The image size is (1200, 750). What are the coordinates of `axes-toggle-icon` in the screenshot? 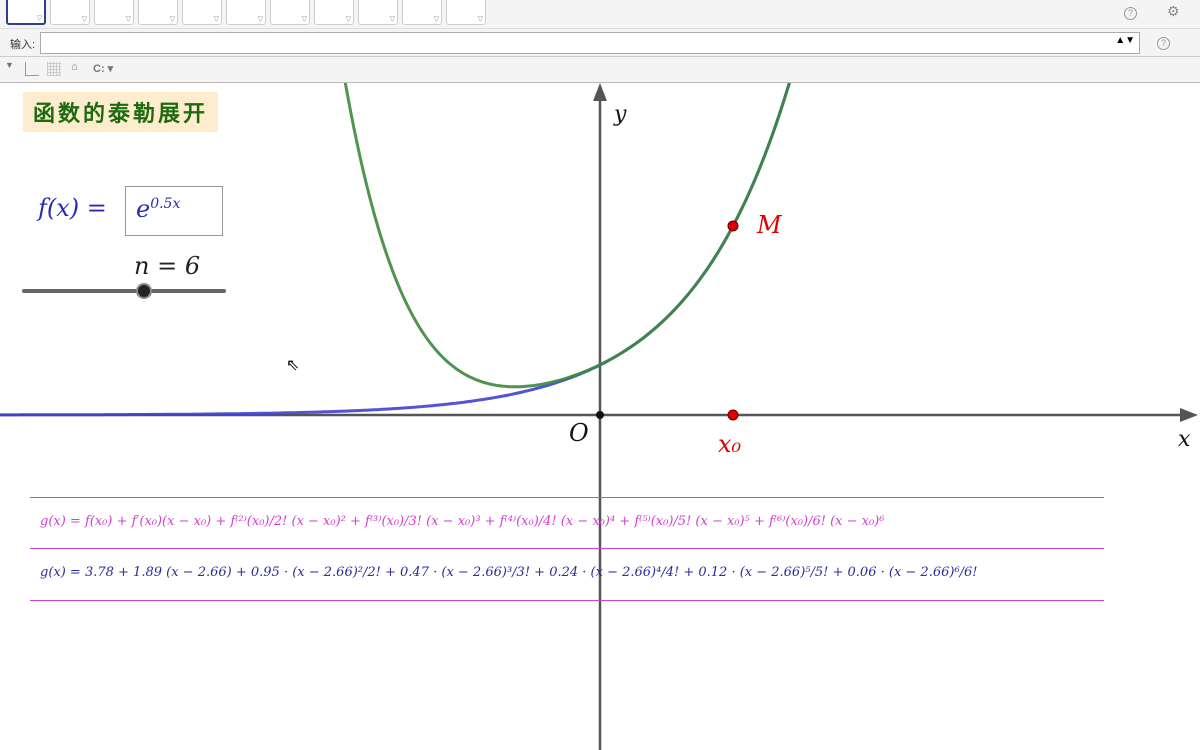 It's located at (32, 69).